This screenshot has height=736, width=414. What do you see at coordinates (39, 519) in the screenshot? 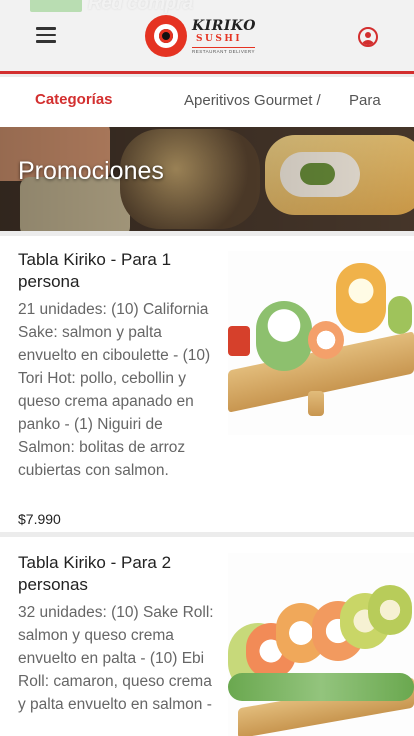
I see `product-price: $7.990` at bounding box center [39, 519].